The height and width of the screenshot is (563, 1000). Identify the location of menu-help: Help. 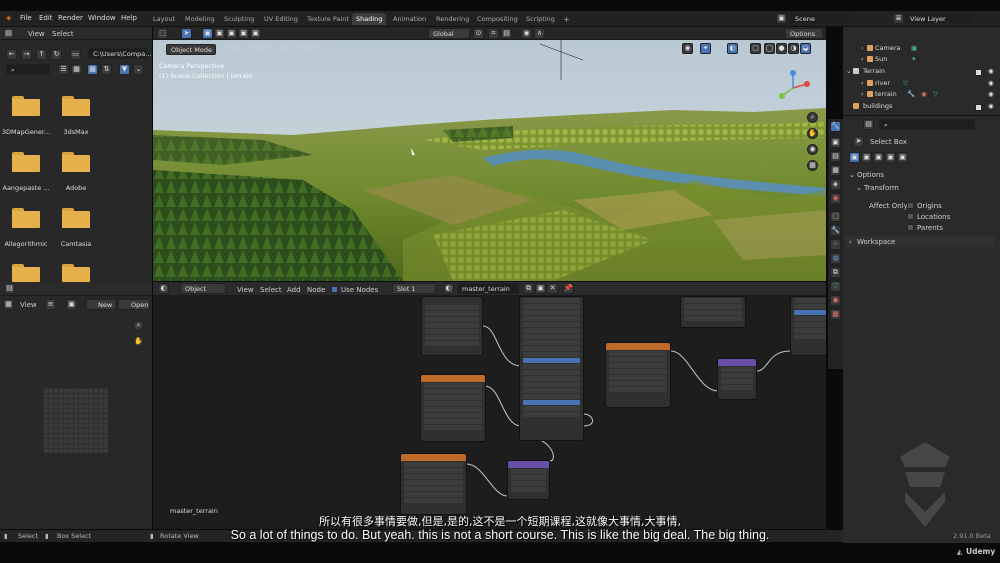
(129, 18).